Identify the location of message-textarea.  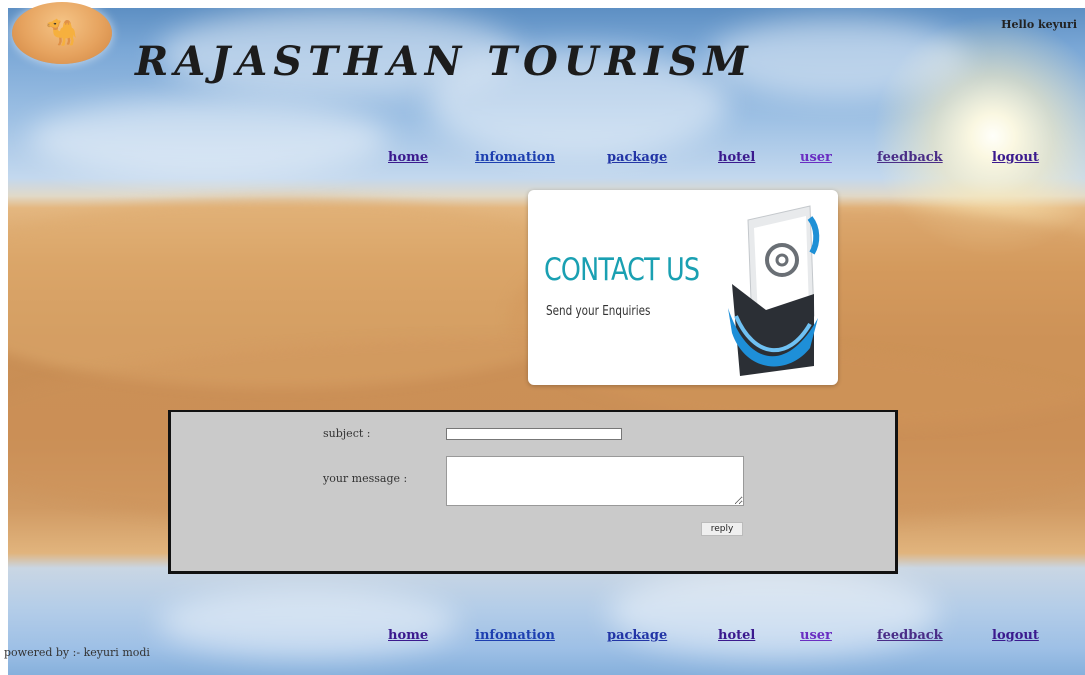
(595, 481).